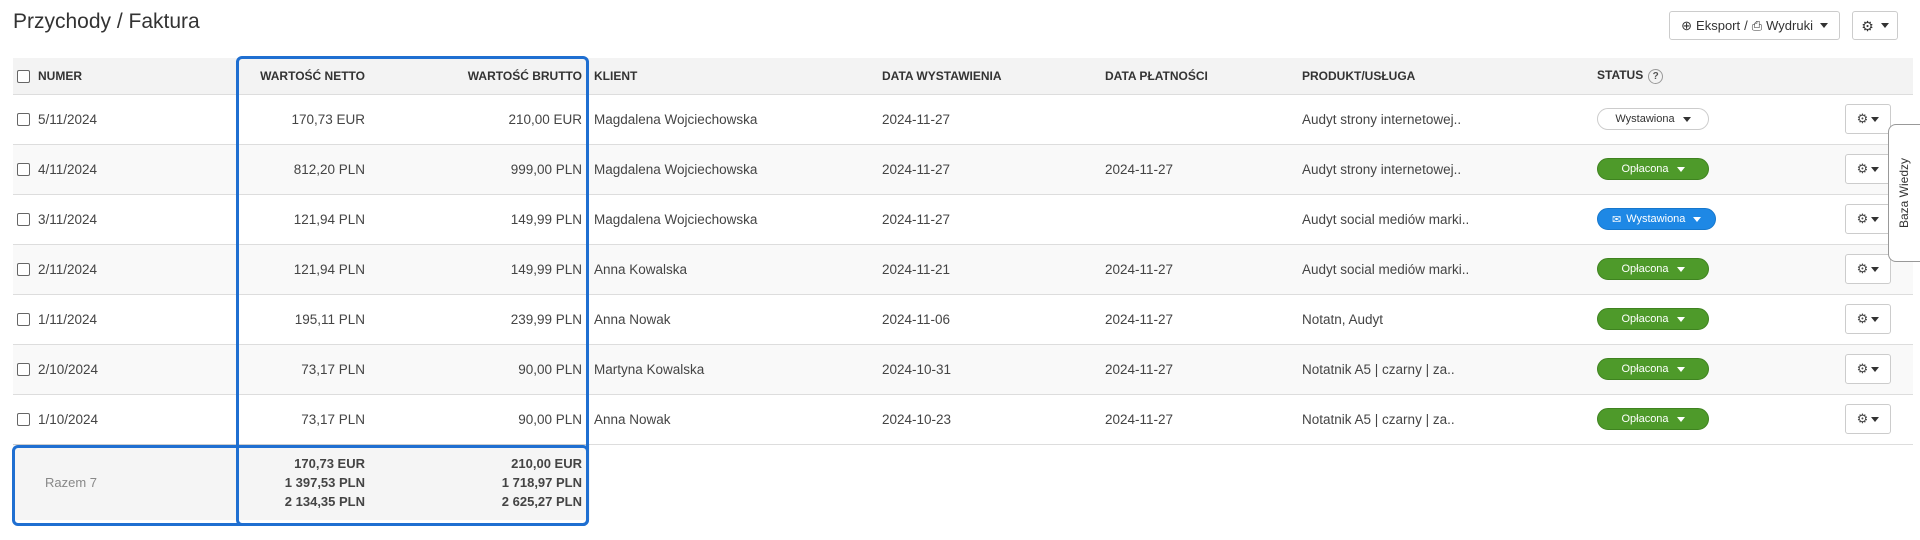 This screenshot has width=1920, height=540. I want to click on invoice-number: 5/11/2024, so click(67, 119).